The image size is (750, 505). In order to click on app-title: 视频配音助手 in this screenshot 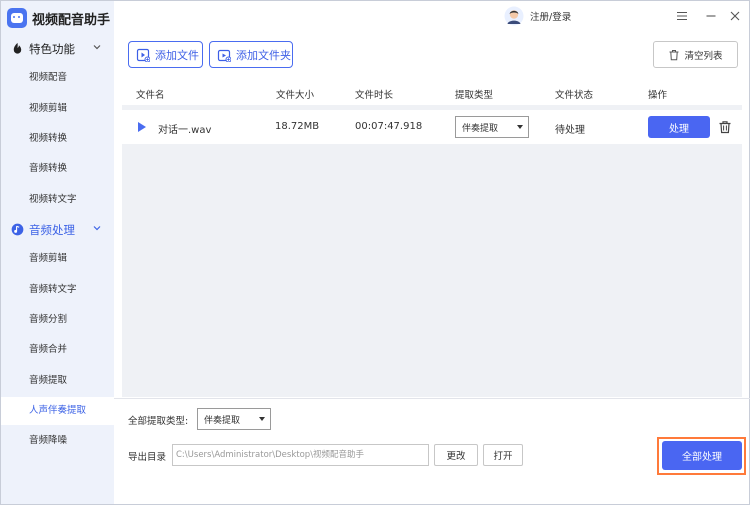, I will do `click(71, 20)`.